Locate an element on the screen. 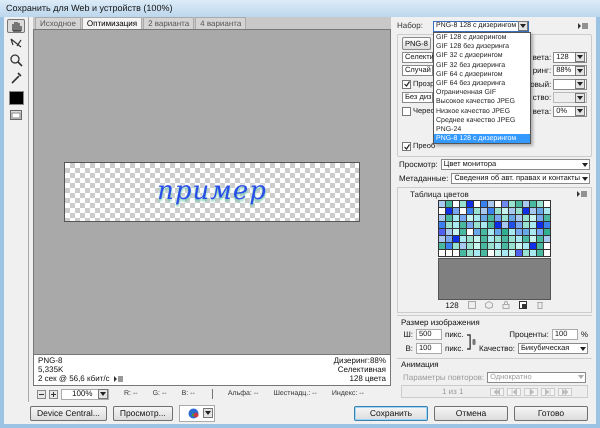 The height and width of the screenshot is (428, 600). dialog-button: Отмена is located at coordinates (471, 413).